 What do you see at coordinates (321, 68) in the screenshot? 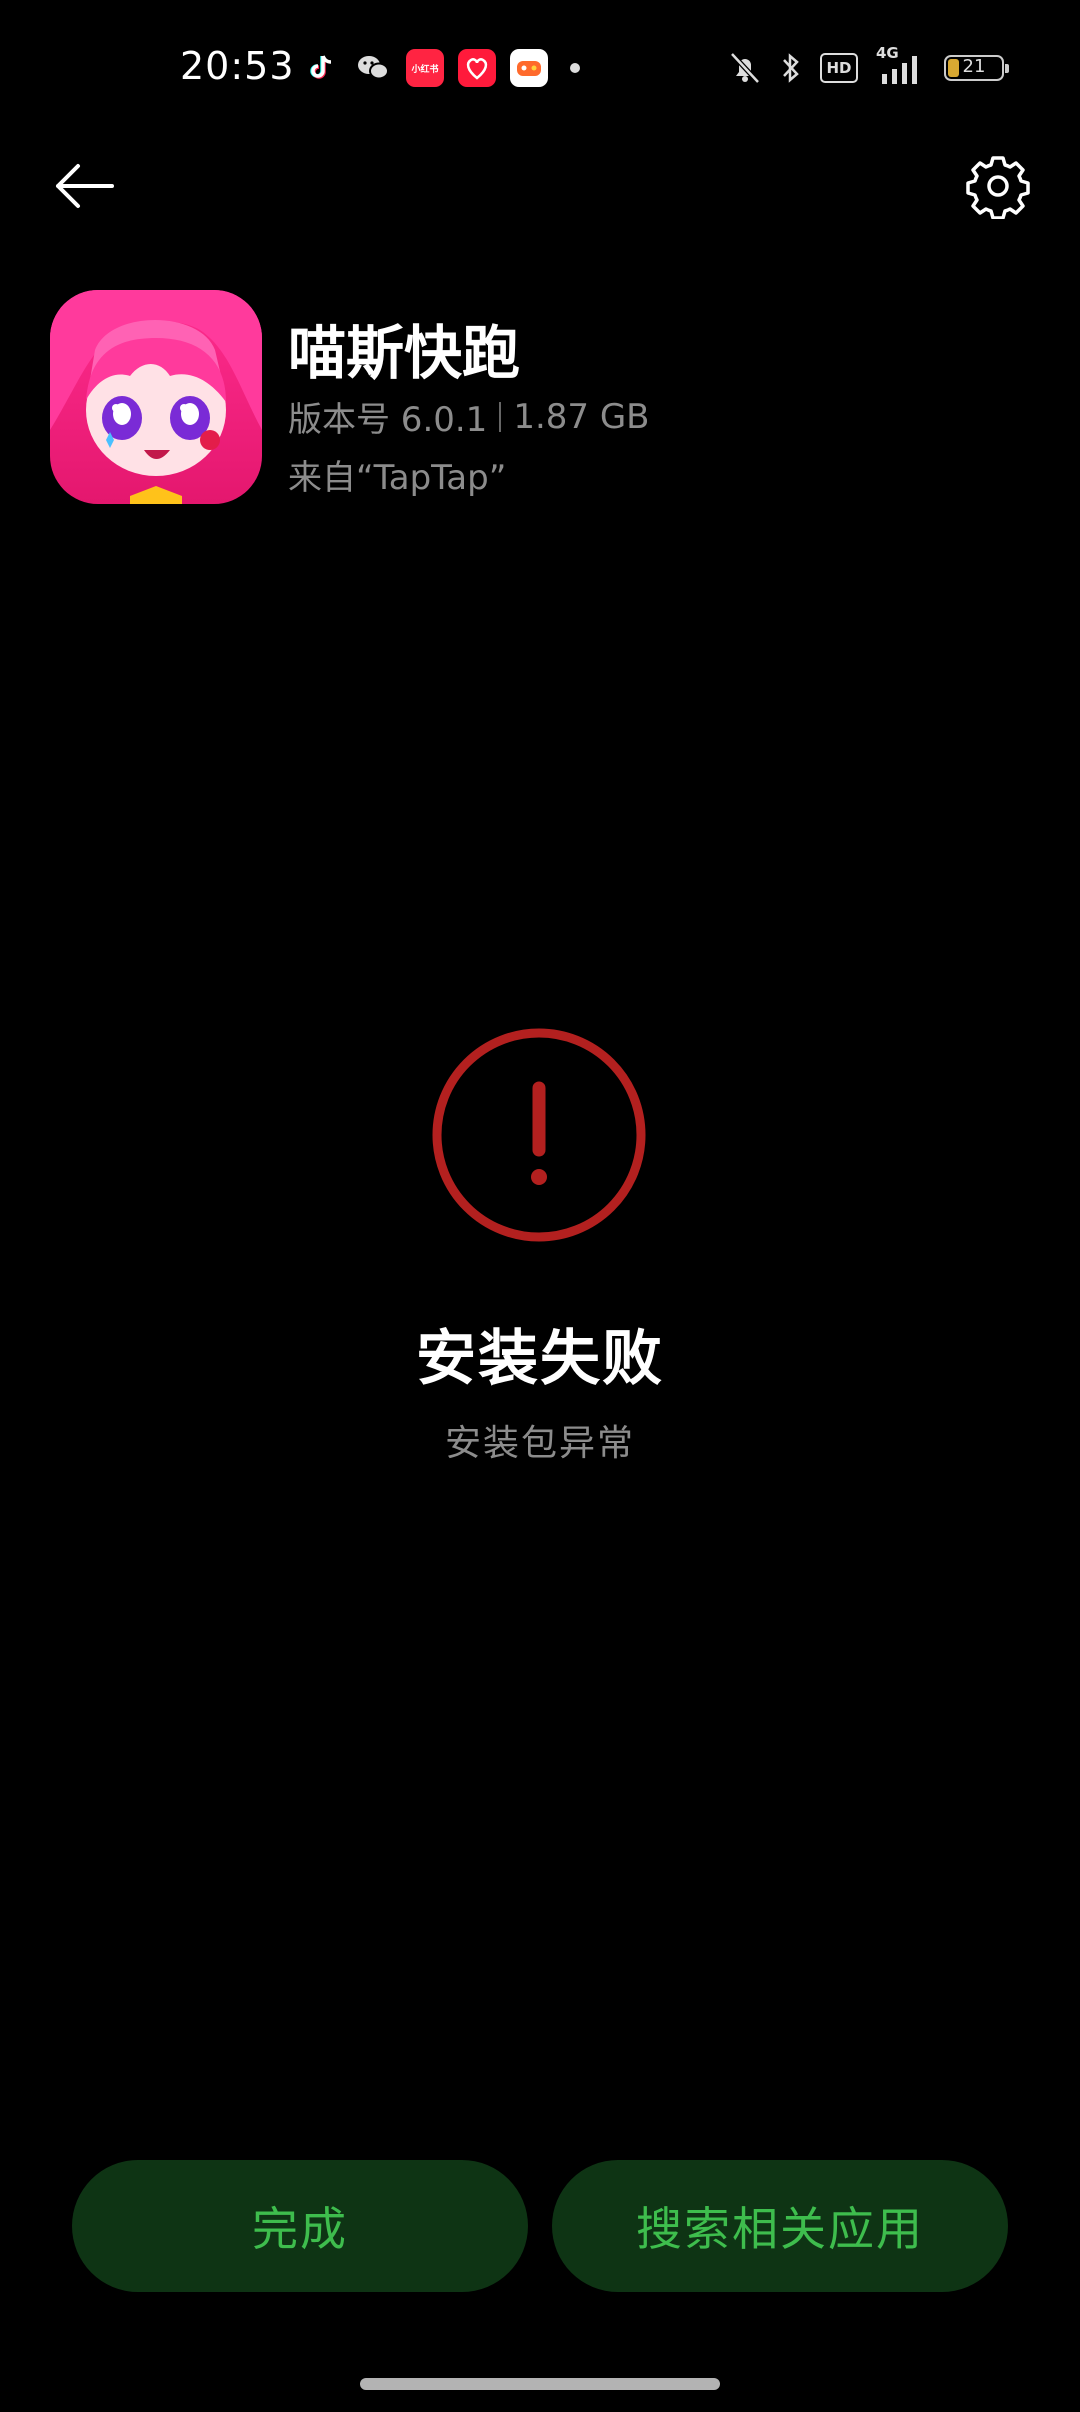
I see `tiktok-icon` at bounding box center [321, 68].